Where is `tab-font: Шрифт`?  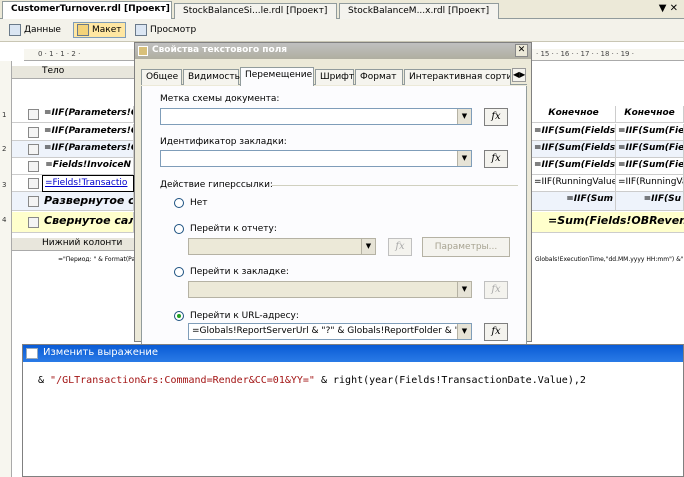 tab-font: Шрифт is located at coordinates (334, 77).